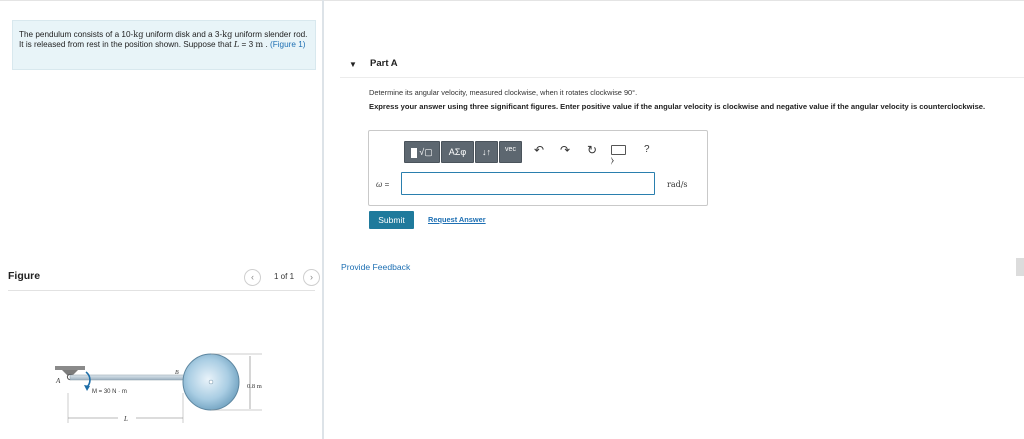  What do you see at coordinates (323, 219) in the screenshot?
I see `panel-divider` at bounding box center [323, 219].